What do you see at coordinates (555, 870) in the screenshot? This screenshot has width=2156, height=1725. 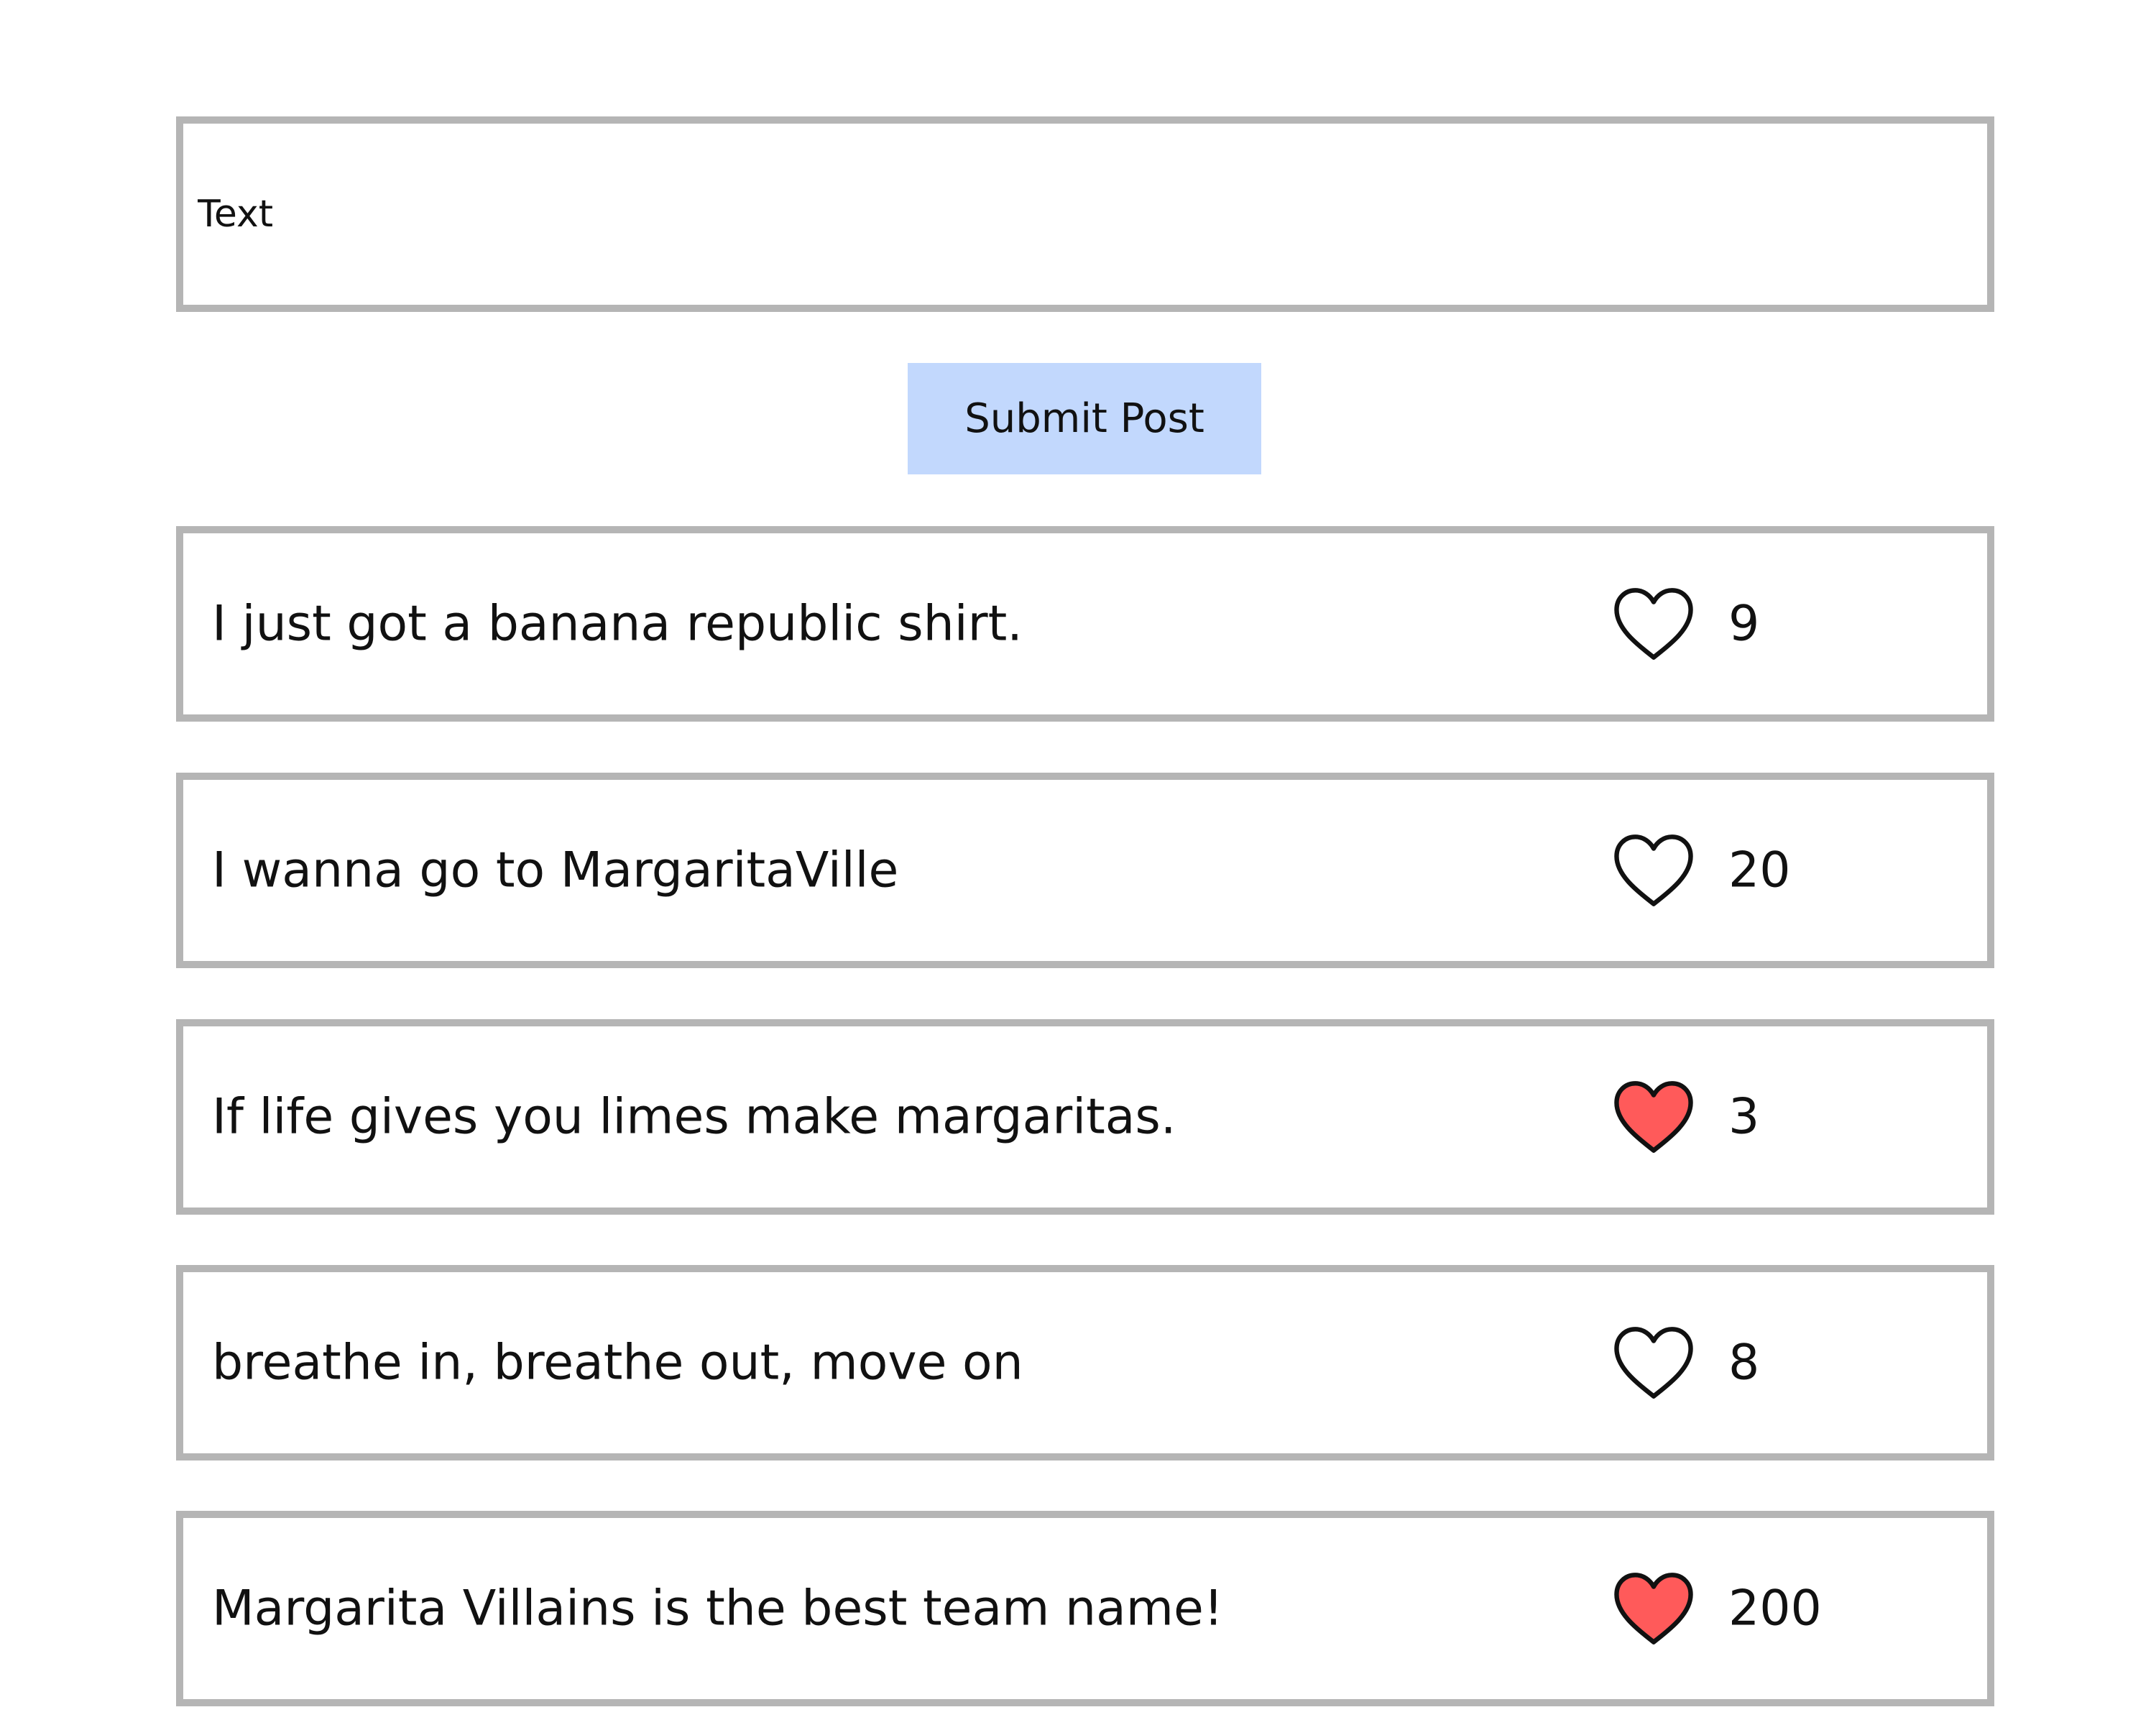 I see `post-text: I wanna go to MargaritaVille` at bounding box center [555, 870].